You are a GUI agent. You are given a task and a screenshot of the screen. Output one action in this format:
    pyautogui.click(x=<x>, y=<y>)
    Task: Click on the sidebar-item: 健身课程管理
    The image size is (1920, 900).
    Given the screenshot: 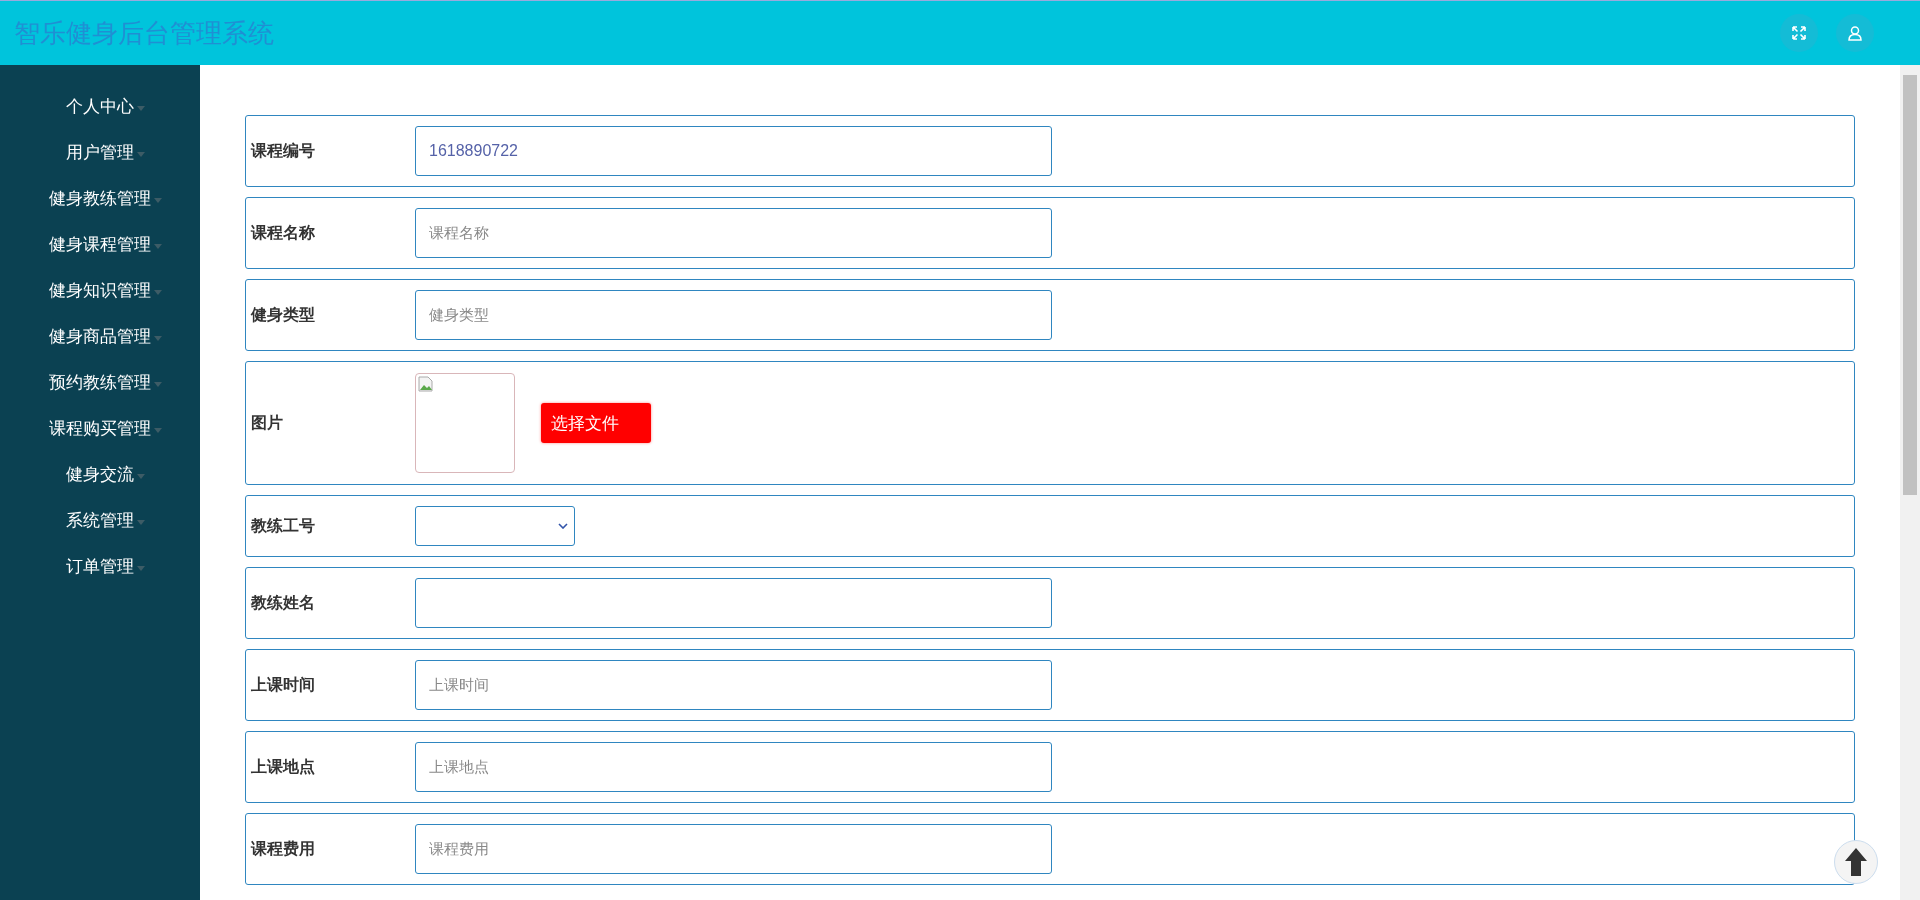 What is the action you would take?
    pyautogui.click(x=100, y=245)
    